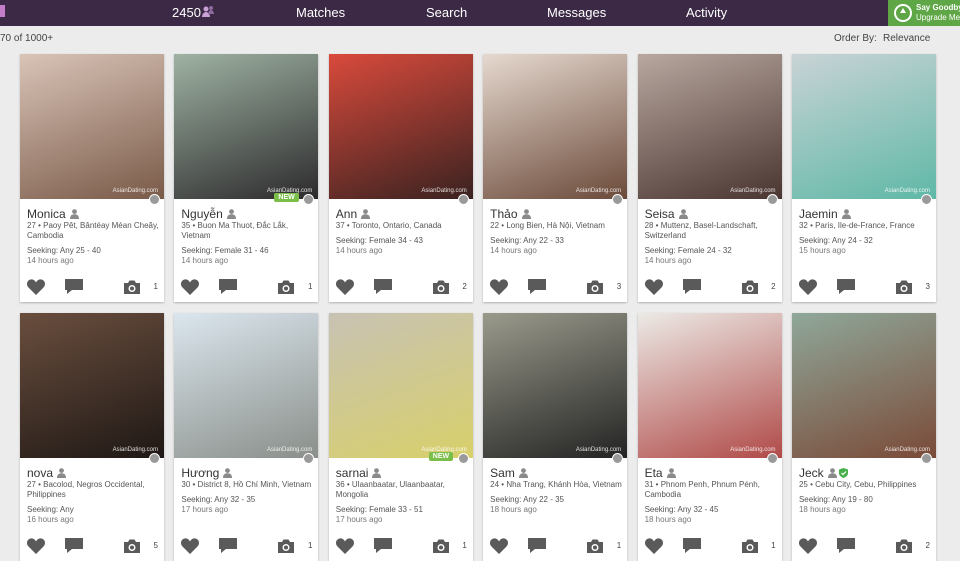  I want to click on profile-name: Eta, so click(660, 473).